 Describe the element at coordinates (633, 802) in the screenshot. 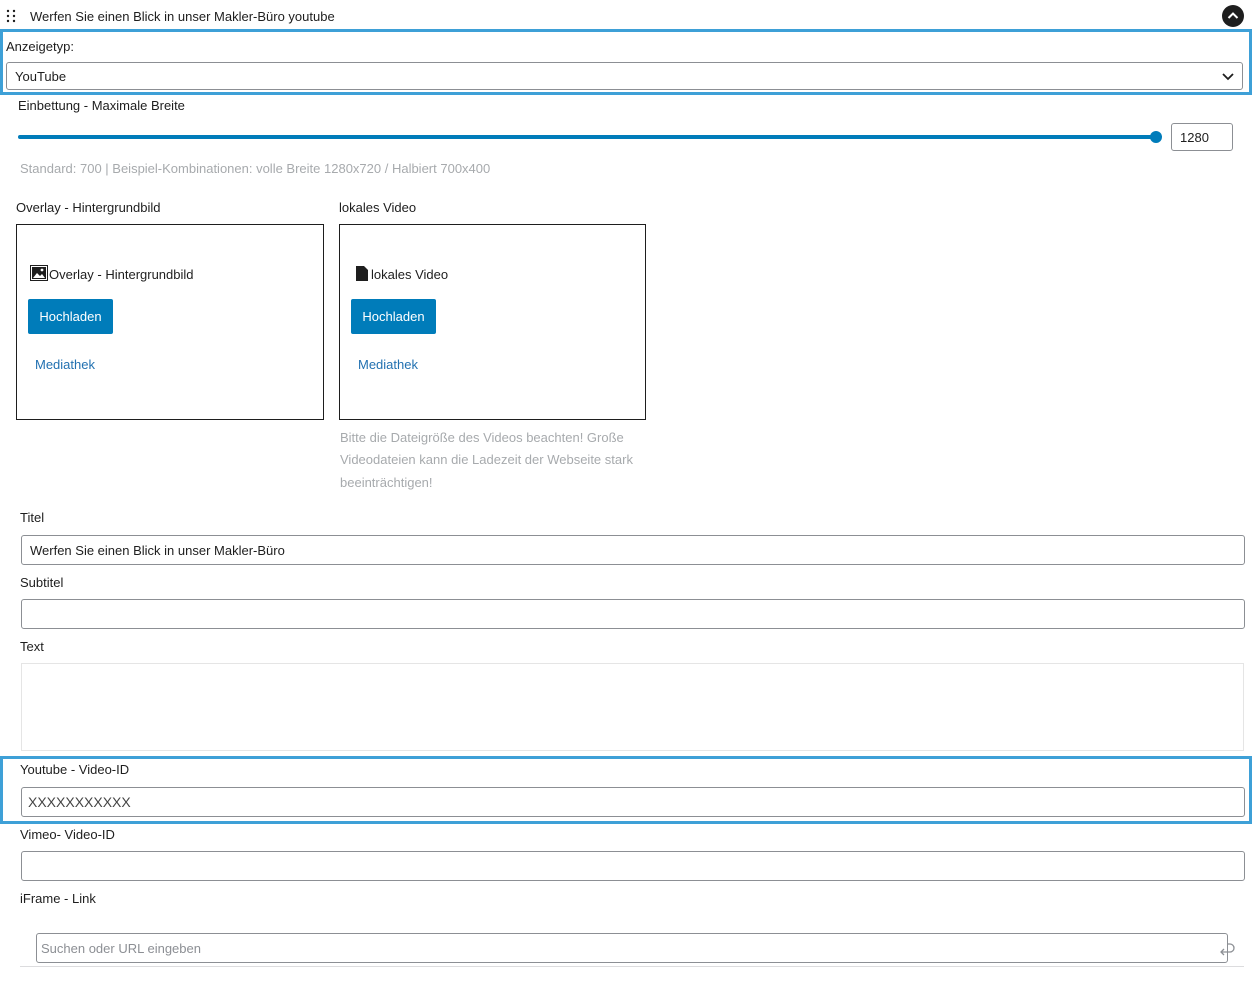

I see `youtube-id-input: XXXXXXXXXXX` at that location.